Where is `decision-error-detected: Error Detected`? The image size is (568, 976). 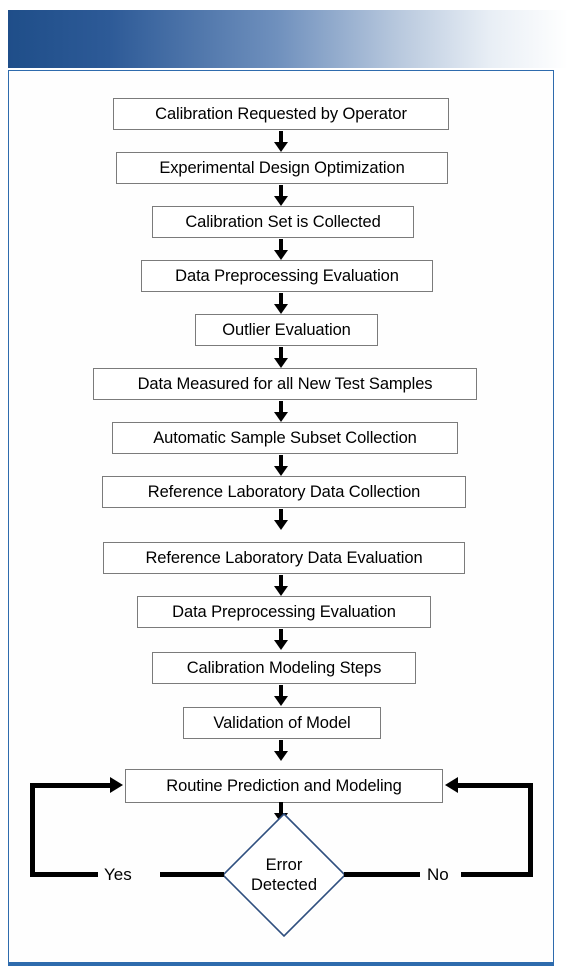
decision-error-detected: Error Detected is located at coordinates (284, 875).